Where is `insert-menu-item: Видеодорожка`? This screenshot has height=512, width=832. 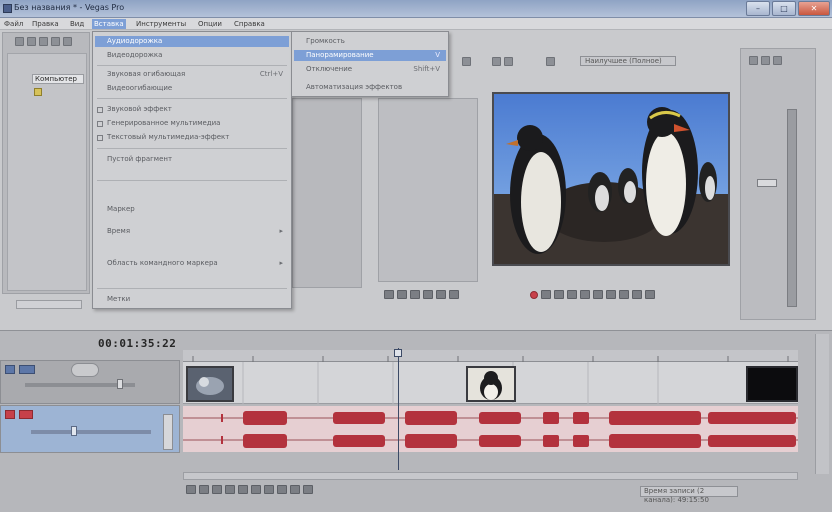
insert-menu-item: Видеодорожка is located at coordinates (192, 55).